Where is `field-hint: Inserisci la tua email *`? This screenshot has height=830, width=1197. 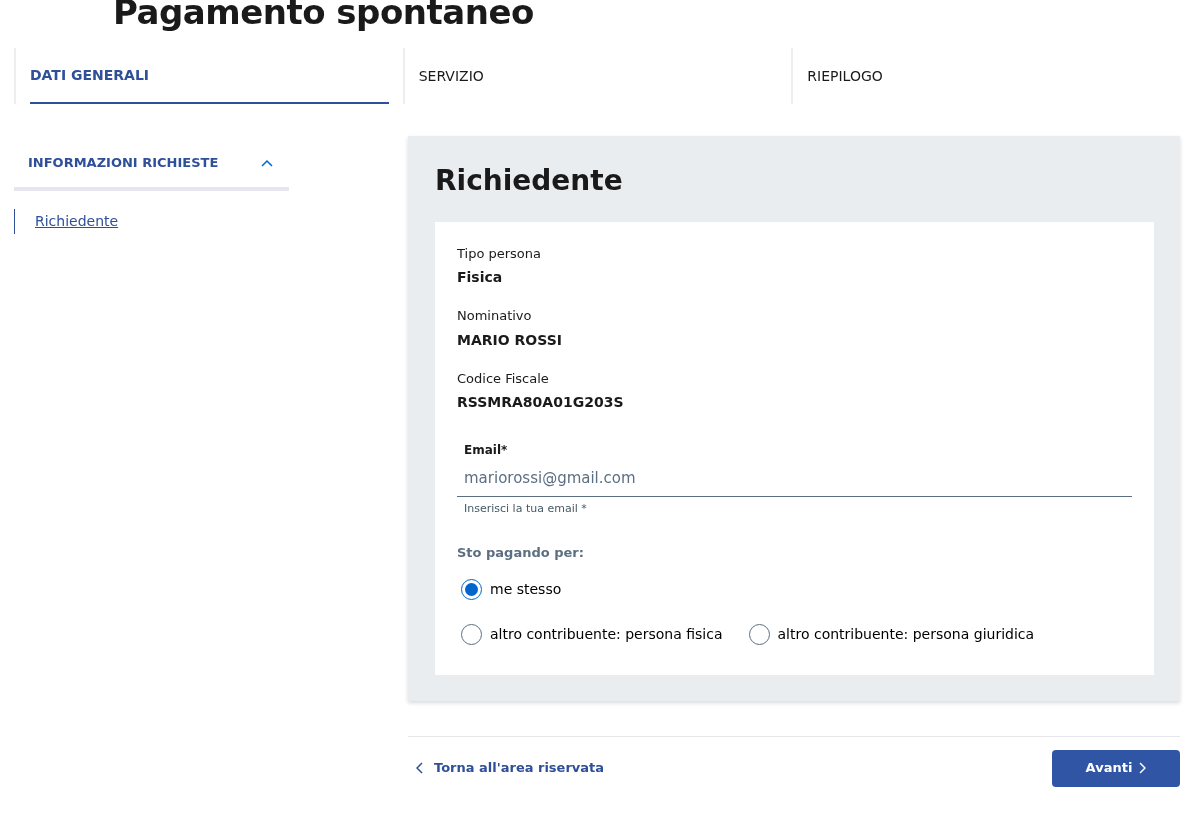
field-hint: Inserisci la tua email * is located at coordinates (525, 508).